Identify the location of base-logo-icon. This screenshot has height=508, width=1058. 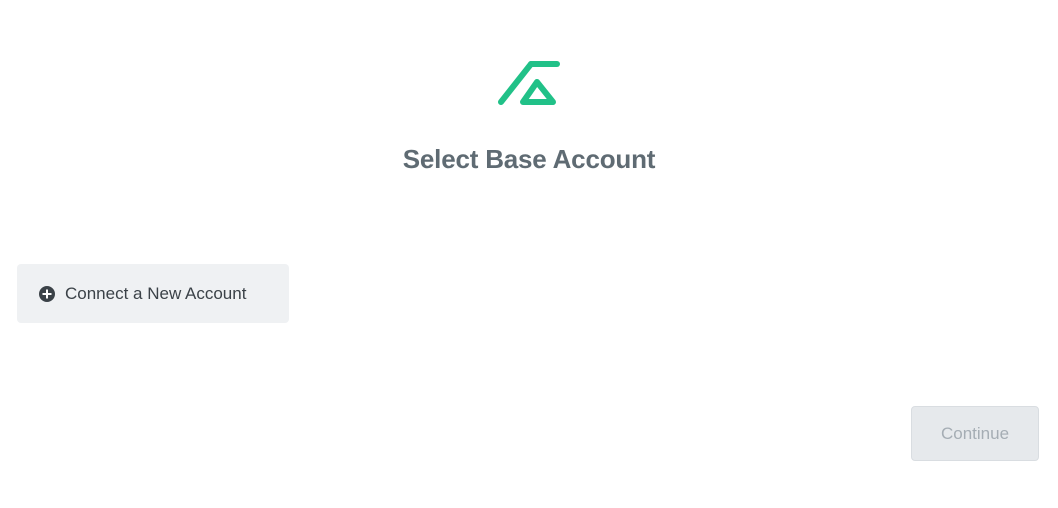
(529, 83).